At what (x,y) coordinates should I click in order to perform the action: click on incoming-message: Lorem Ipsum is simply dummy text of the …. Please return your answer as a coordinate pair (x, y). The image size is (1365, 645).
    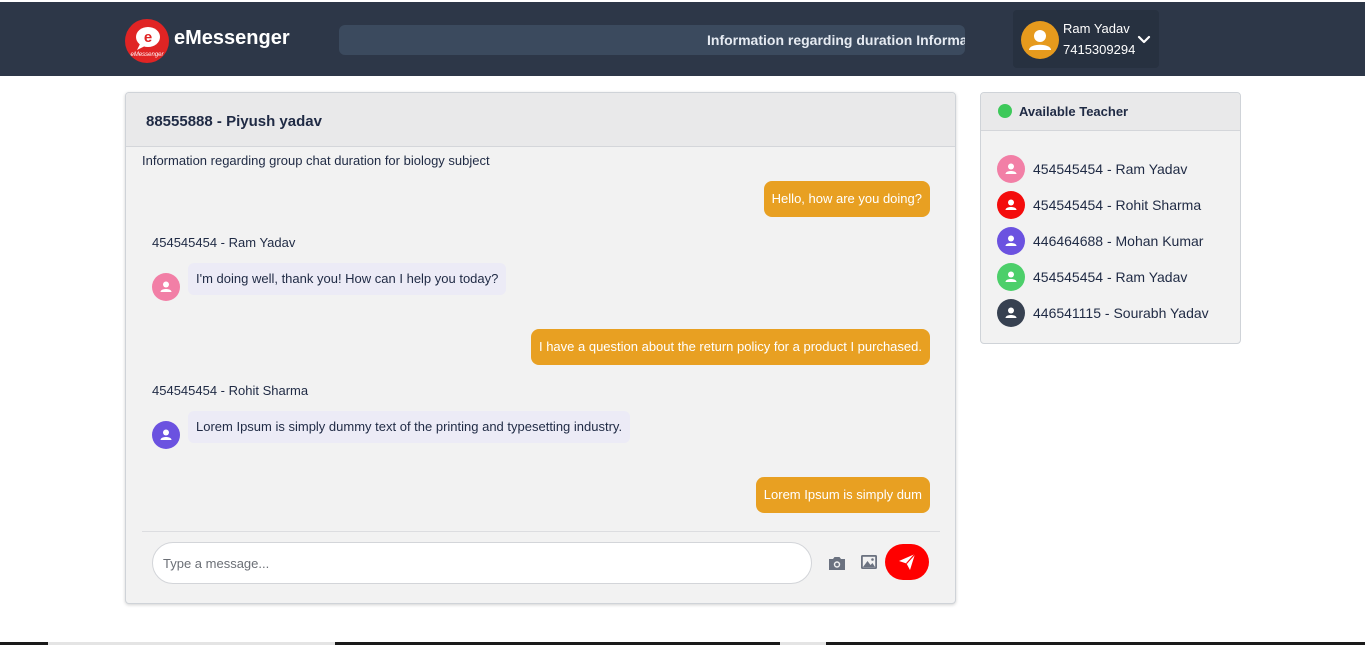
    Looking at the image, I should click on (409, 427).